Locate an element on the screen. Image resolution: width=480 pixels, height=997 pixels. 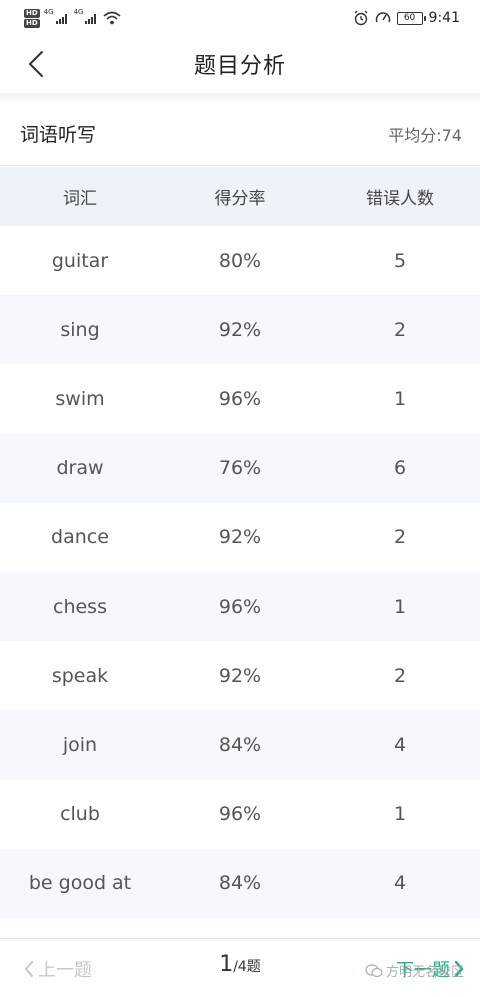
column-header-word: 词汇 is located at coordinates (80, 199).